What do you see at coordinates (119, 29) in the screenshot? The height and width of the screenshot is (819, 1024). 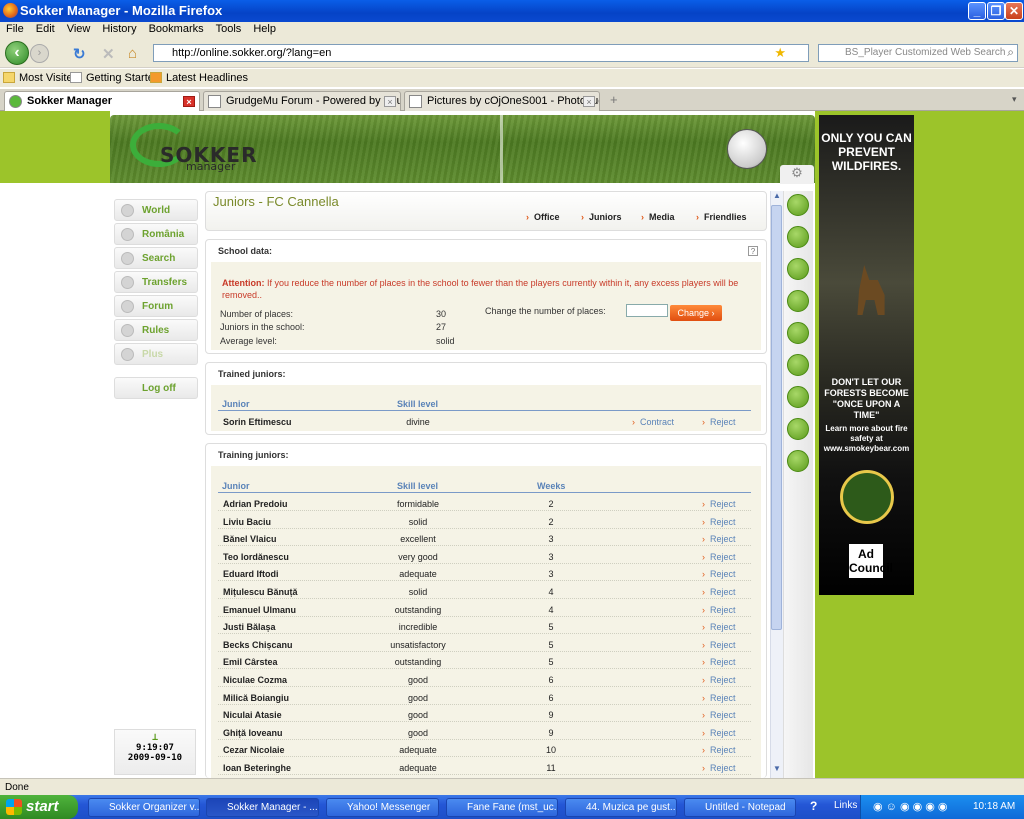 I see `menu-history: History` at bounding box center [119, 29].